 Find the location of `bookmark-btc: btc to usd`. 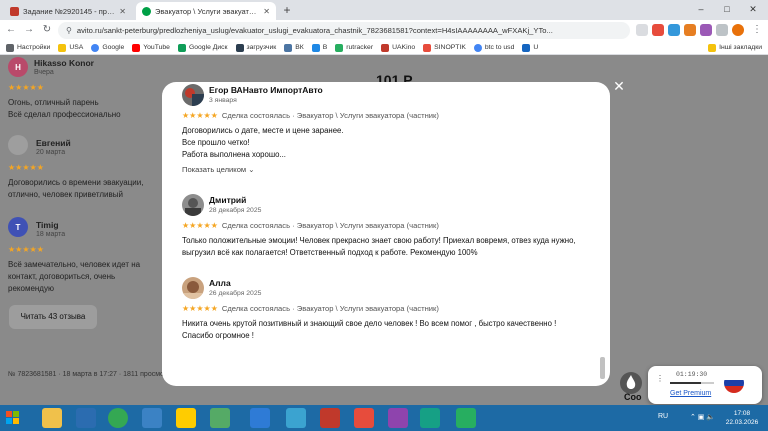

bookmark-btc: btc to usd is located at coordinates (493, 47).